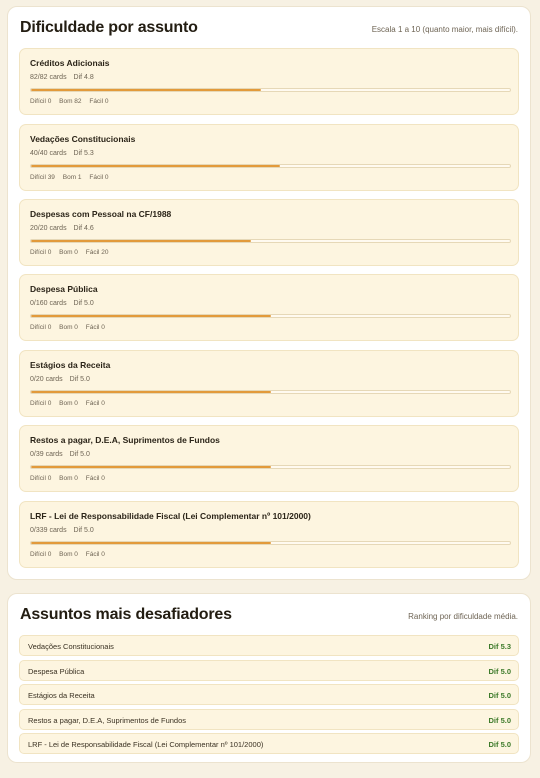 The height and width of the screenshot is (778, 540). What do you see at coordinates (83, 77) in the screenshot?
I see `subject-difficulty: Dif 4.8` at bounding box center [83, 77].